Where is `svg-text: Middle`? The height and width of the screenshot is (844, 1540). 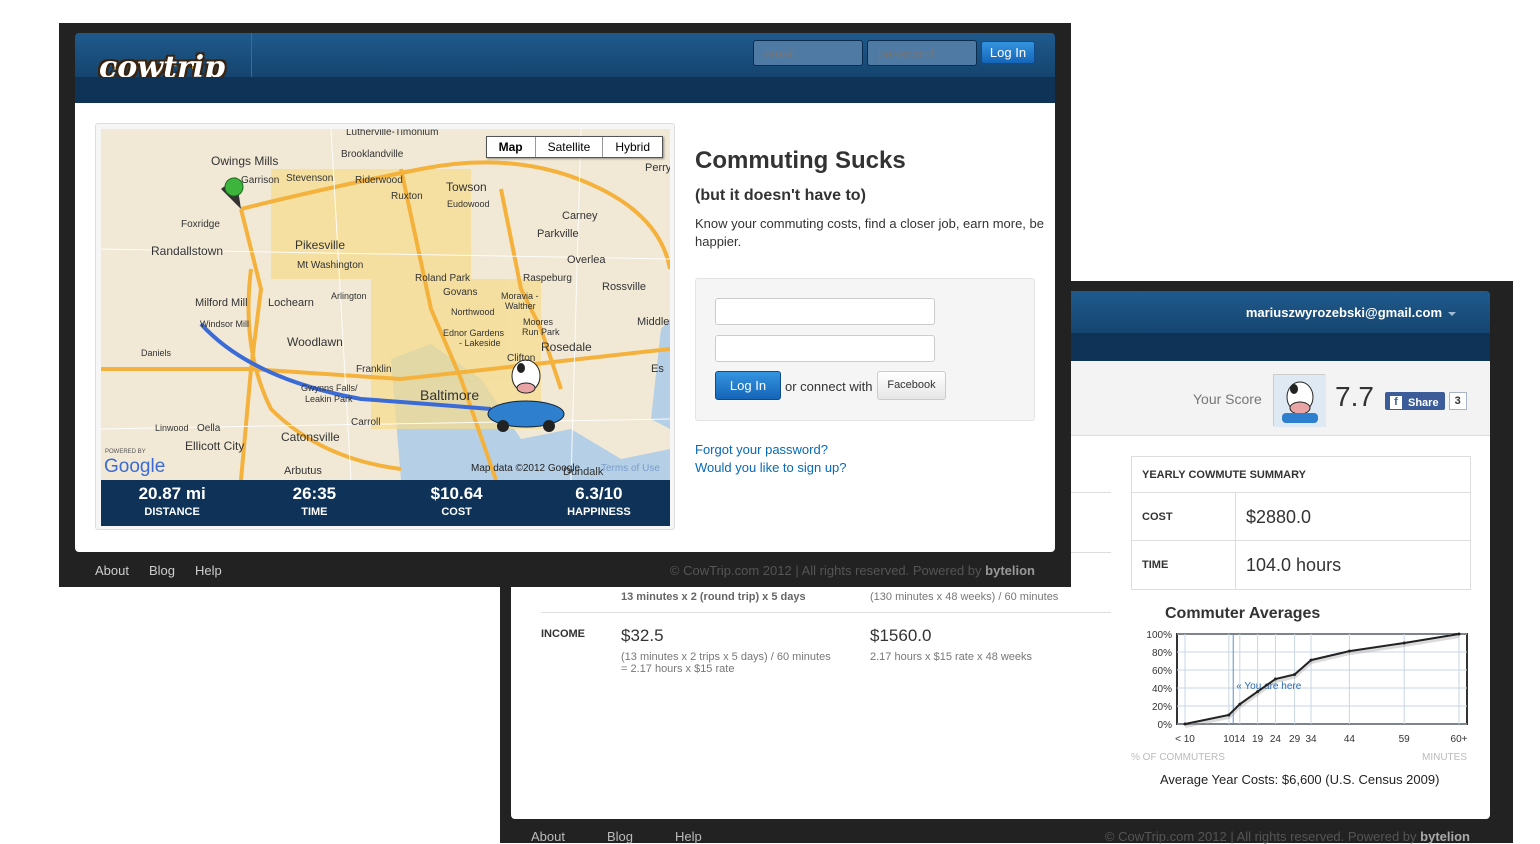
svg-text: Middle is located at coordinates (653, 322).